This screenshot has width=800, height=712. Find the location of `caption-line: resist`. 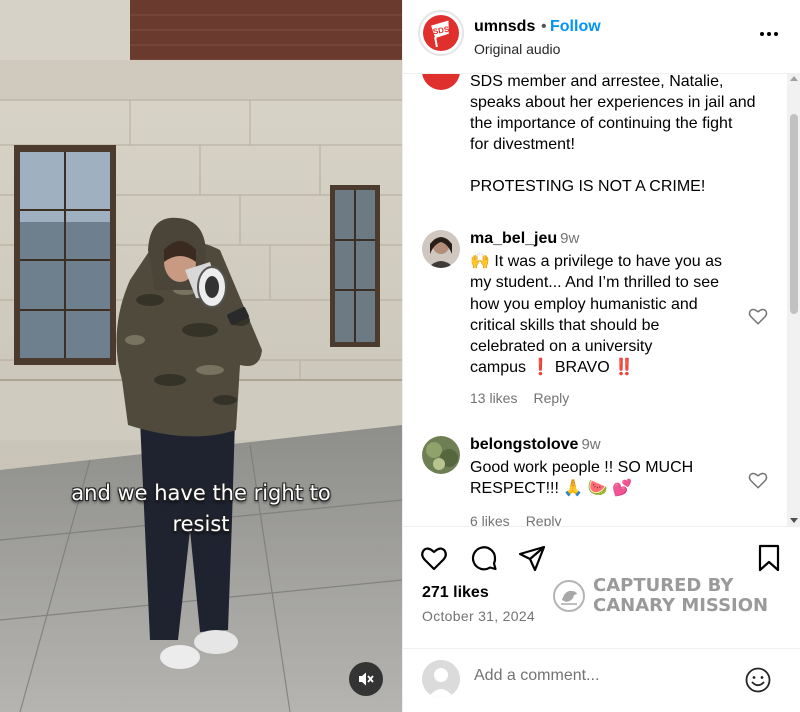

caption-line: resist is located at coordinates (201, 524).